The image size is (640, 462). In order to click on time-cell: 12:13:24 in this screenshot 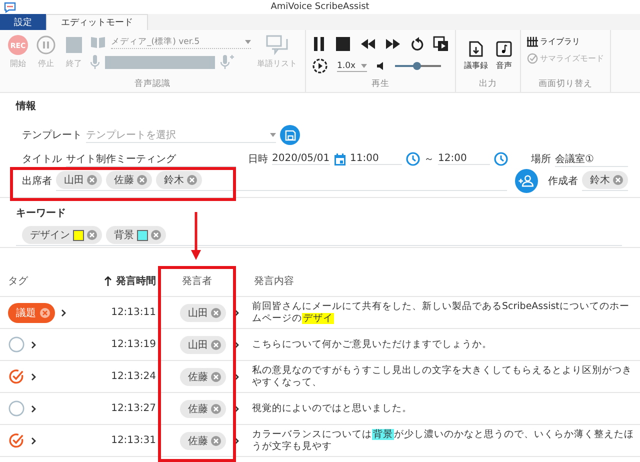, I will do `click(133, 376)`.